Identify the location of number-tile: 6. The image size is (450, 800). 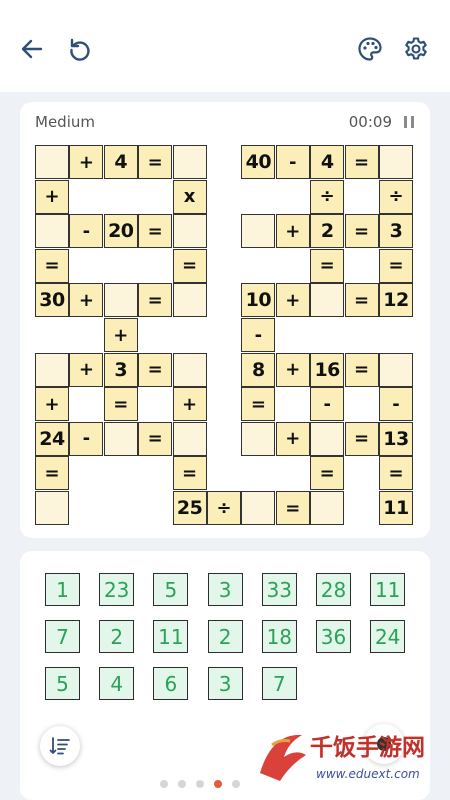
(171, 684).